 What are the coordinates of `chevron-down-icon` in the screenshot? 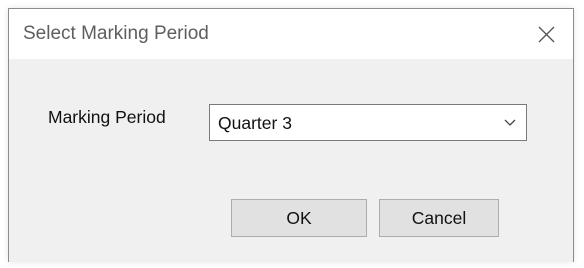 It's located at (510, 122).